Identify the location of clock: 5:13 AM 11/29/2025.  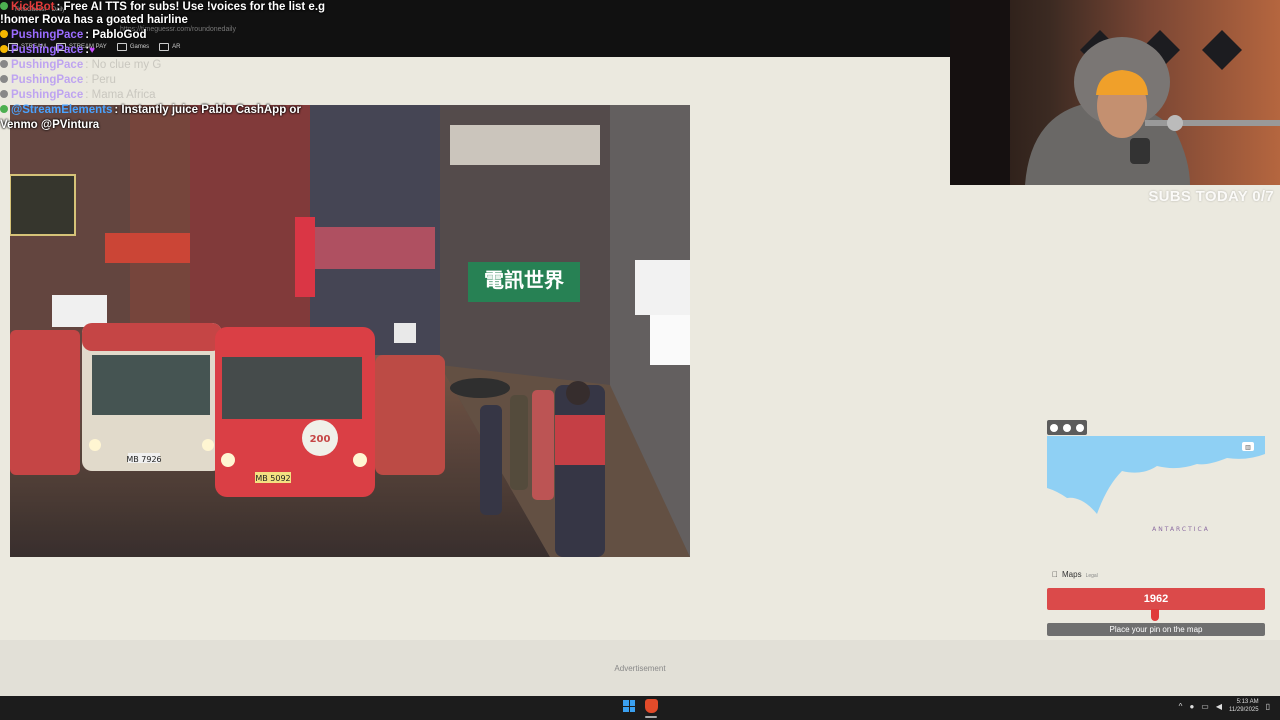
(1244, 706).